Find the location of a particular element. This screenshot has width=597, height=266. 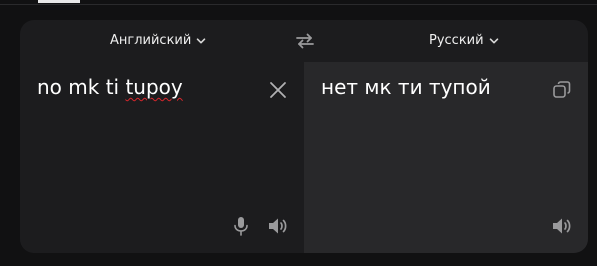

source-listen-button is located at coordinates (278, 226).